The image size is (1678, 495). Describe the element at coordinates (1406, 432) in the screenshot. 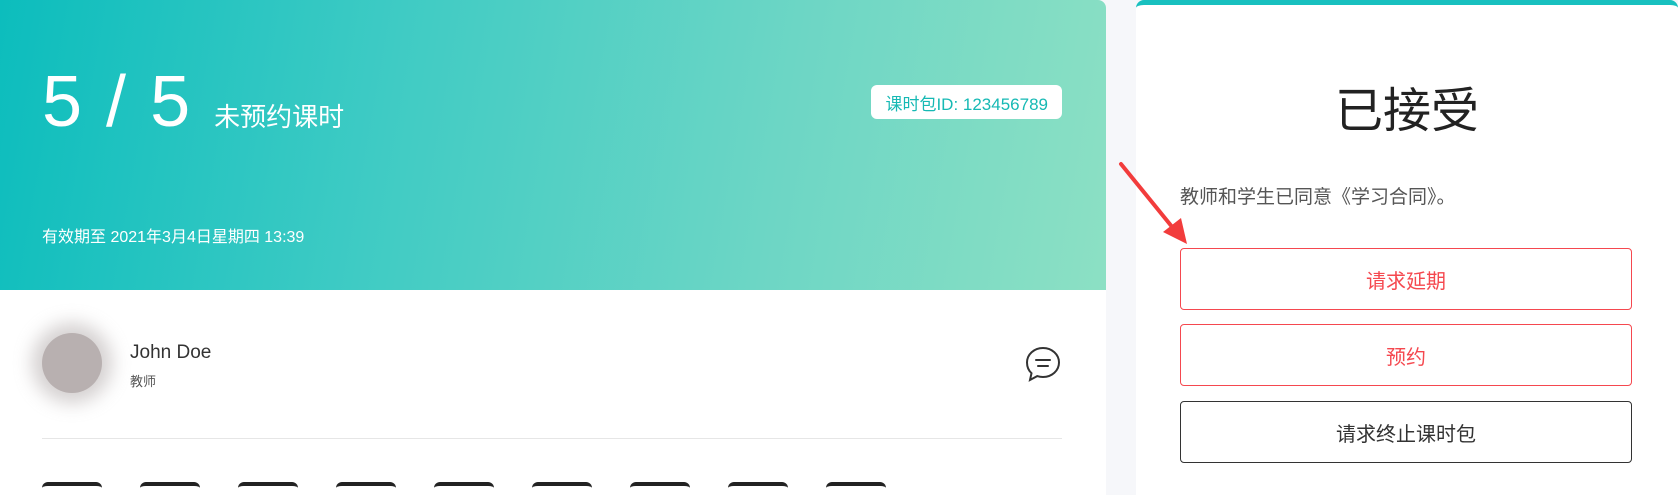

I see `request-termination-button: 请求终止课时包` at that location.